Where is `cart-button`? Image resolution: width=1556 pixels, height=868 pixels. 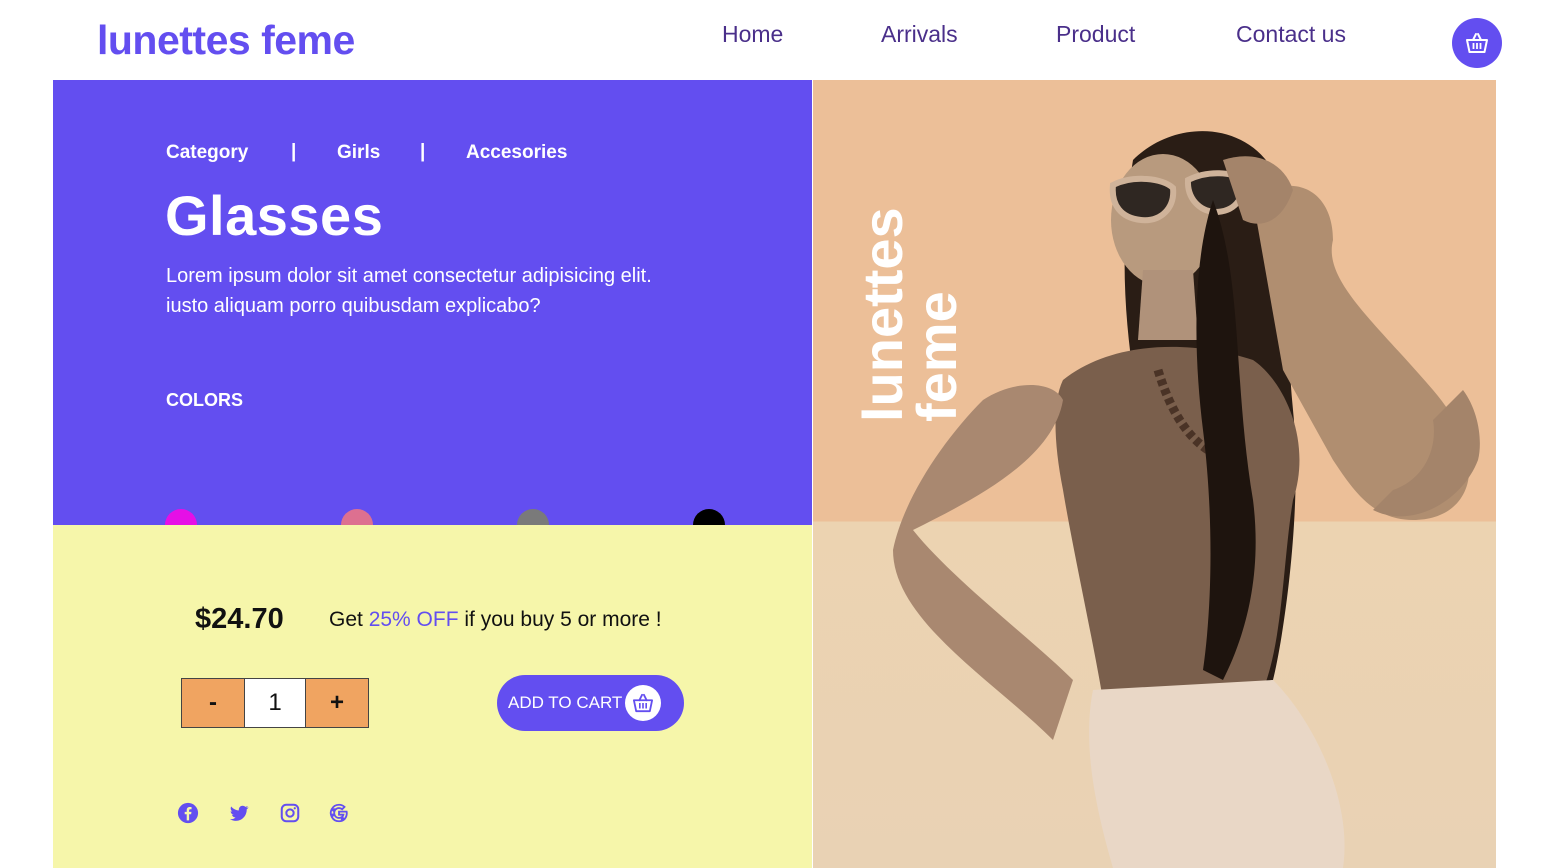
cart-button is located at coordinates (1477, 43).